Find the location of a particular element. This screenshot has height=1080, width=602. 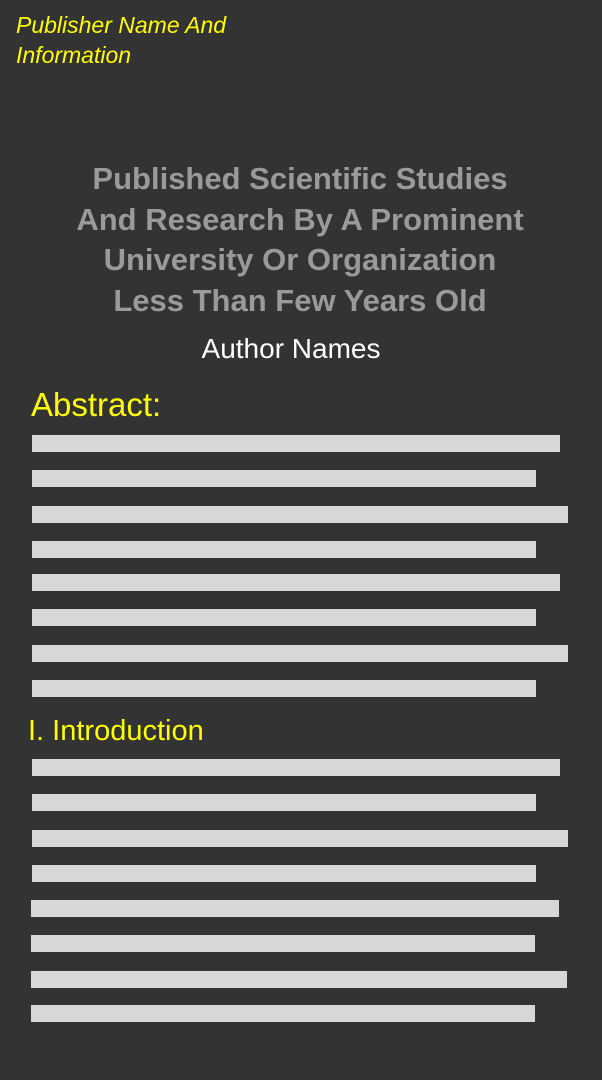

publisher-info: Publisher Name And Information is located at coordinates (146, 40).